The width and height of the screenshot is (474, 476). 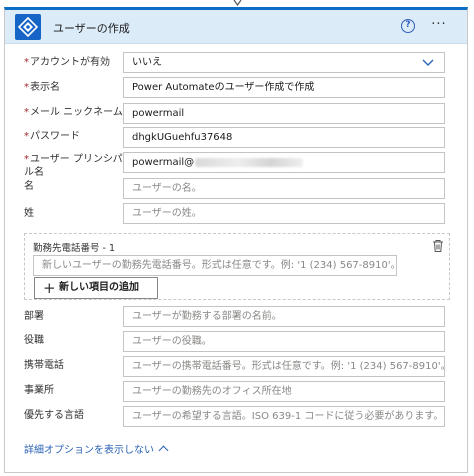 I want to click on surname-label: 姓, so click(x=29, y=213).